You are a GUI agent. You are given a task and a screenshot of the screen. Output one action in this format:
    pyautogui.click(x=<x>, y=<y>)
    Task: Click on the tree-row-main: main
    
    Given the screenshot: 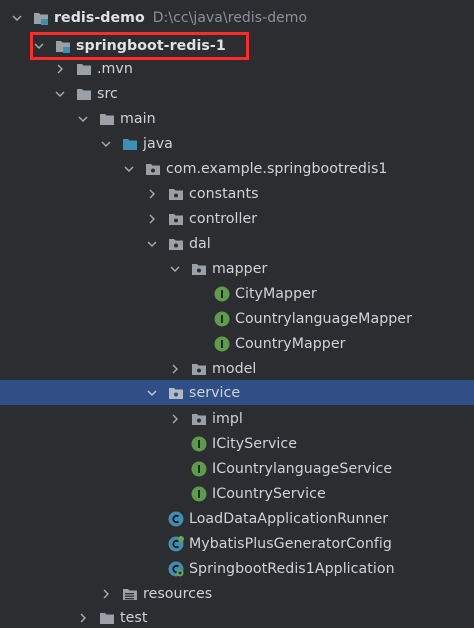 What is the action you would take?
    pyautogui.click(x=237, y=118)
    